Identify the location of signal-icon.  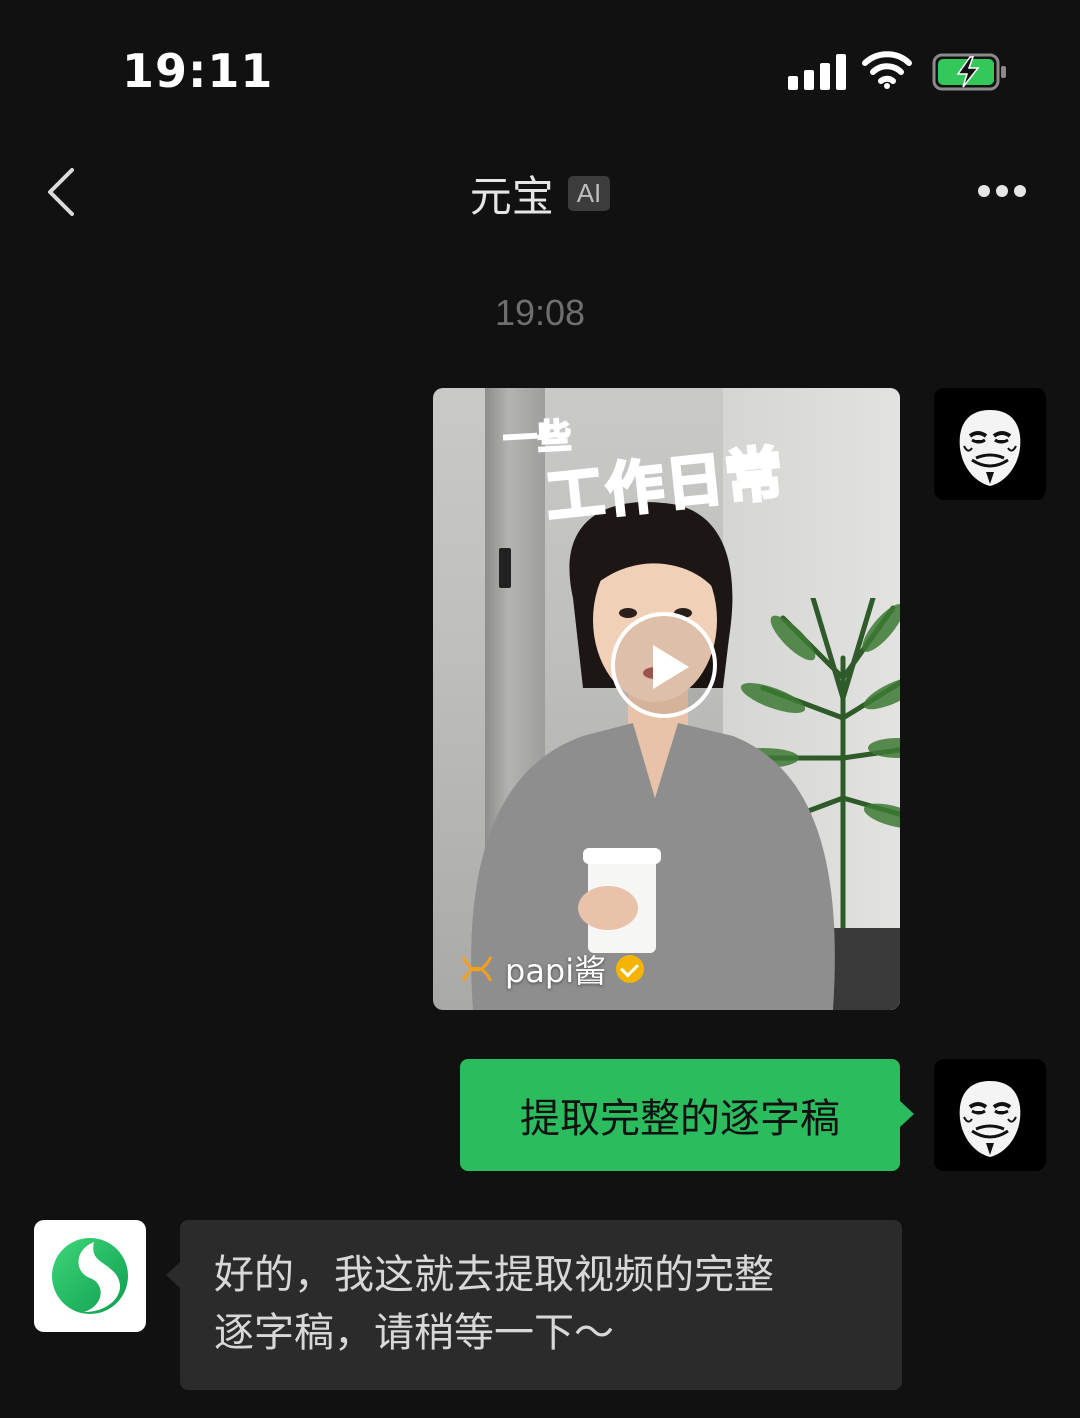
(817, 72).